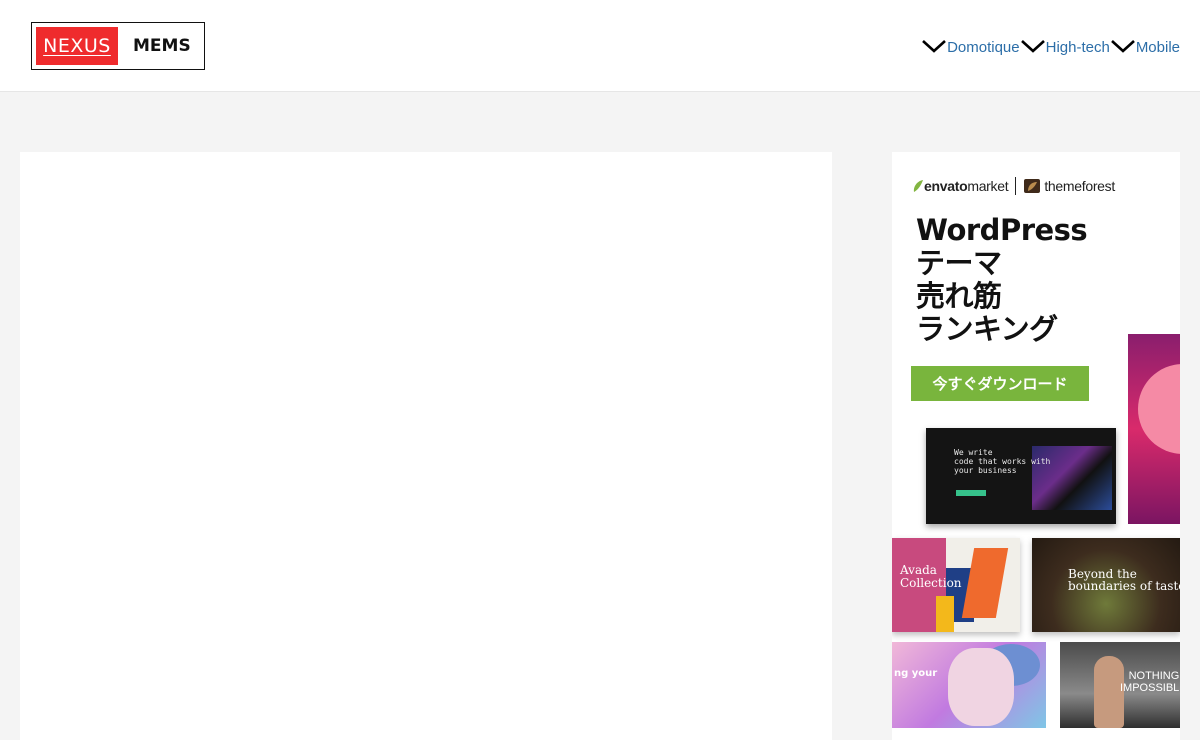 Image resolution: width=1200 pixels, height=740 pixels. I want to click on ad-headline-line: テーマ, so click(959, 263).